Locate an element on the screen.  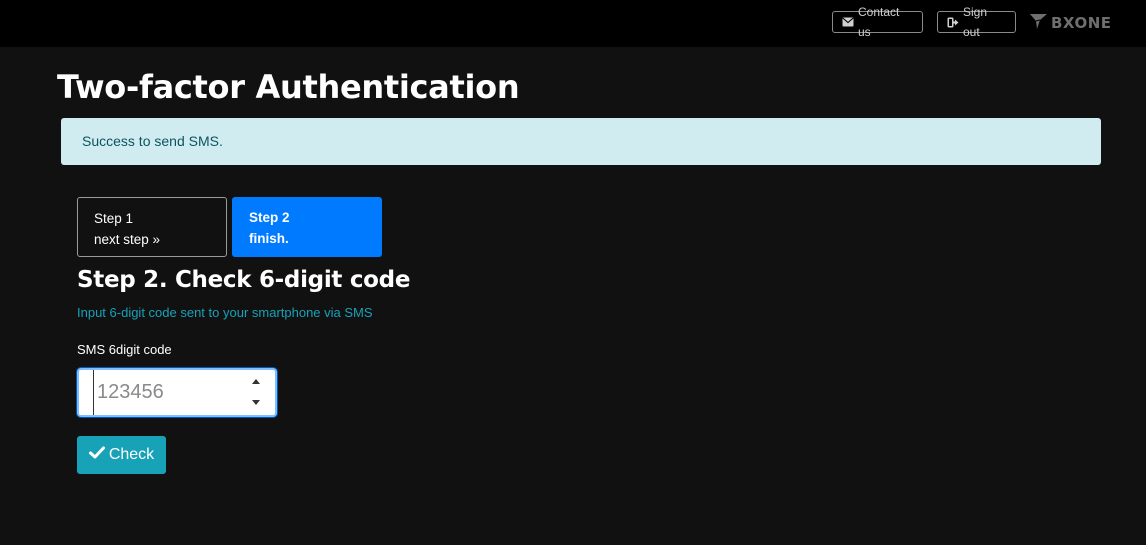
sign-out-button: Sign out is located at coordinates (976, 22).